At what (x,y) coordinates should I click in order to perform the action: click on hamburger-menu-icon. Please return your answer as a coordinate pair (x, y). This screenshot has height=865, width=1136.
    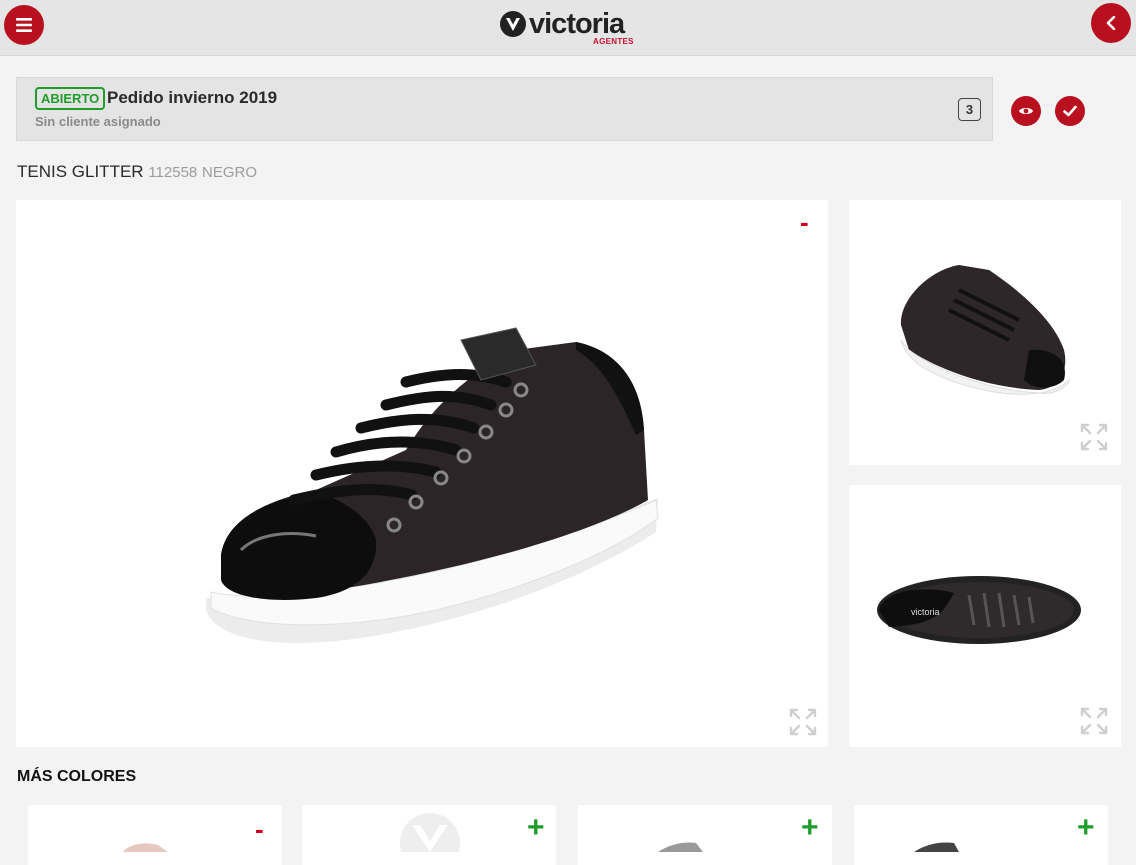
    Looking at the image, I should click on (24, 25).